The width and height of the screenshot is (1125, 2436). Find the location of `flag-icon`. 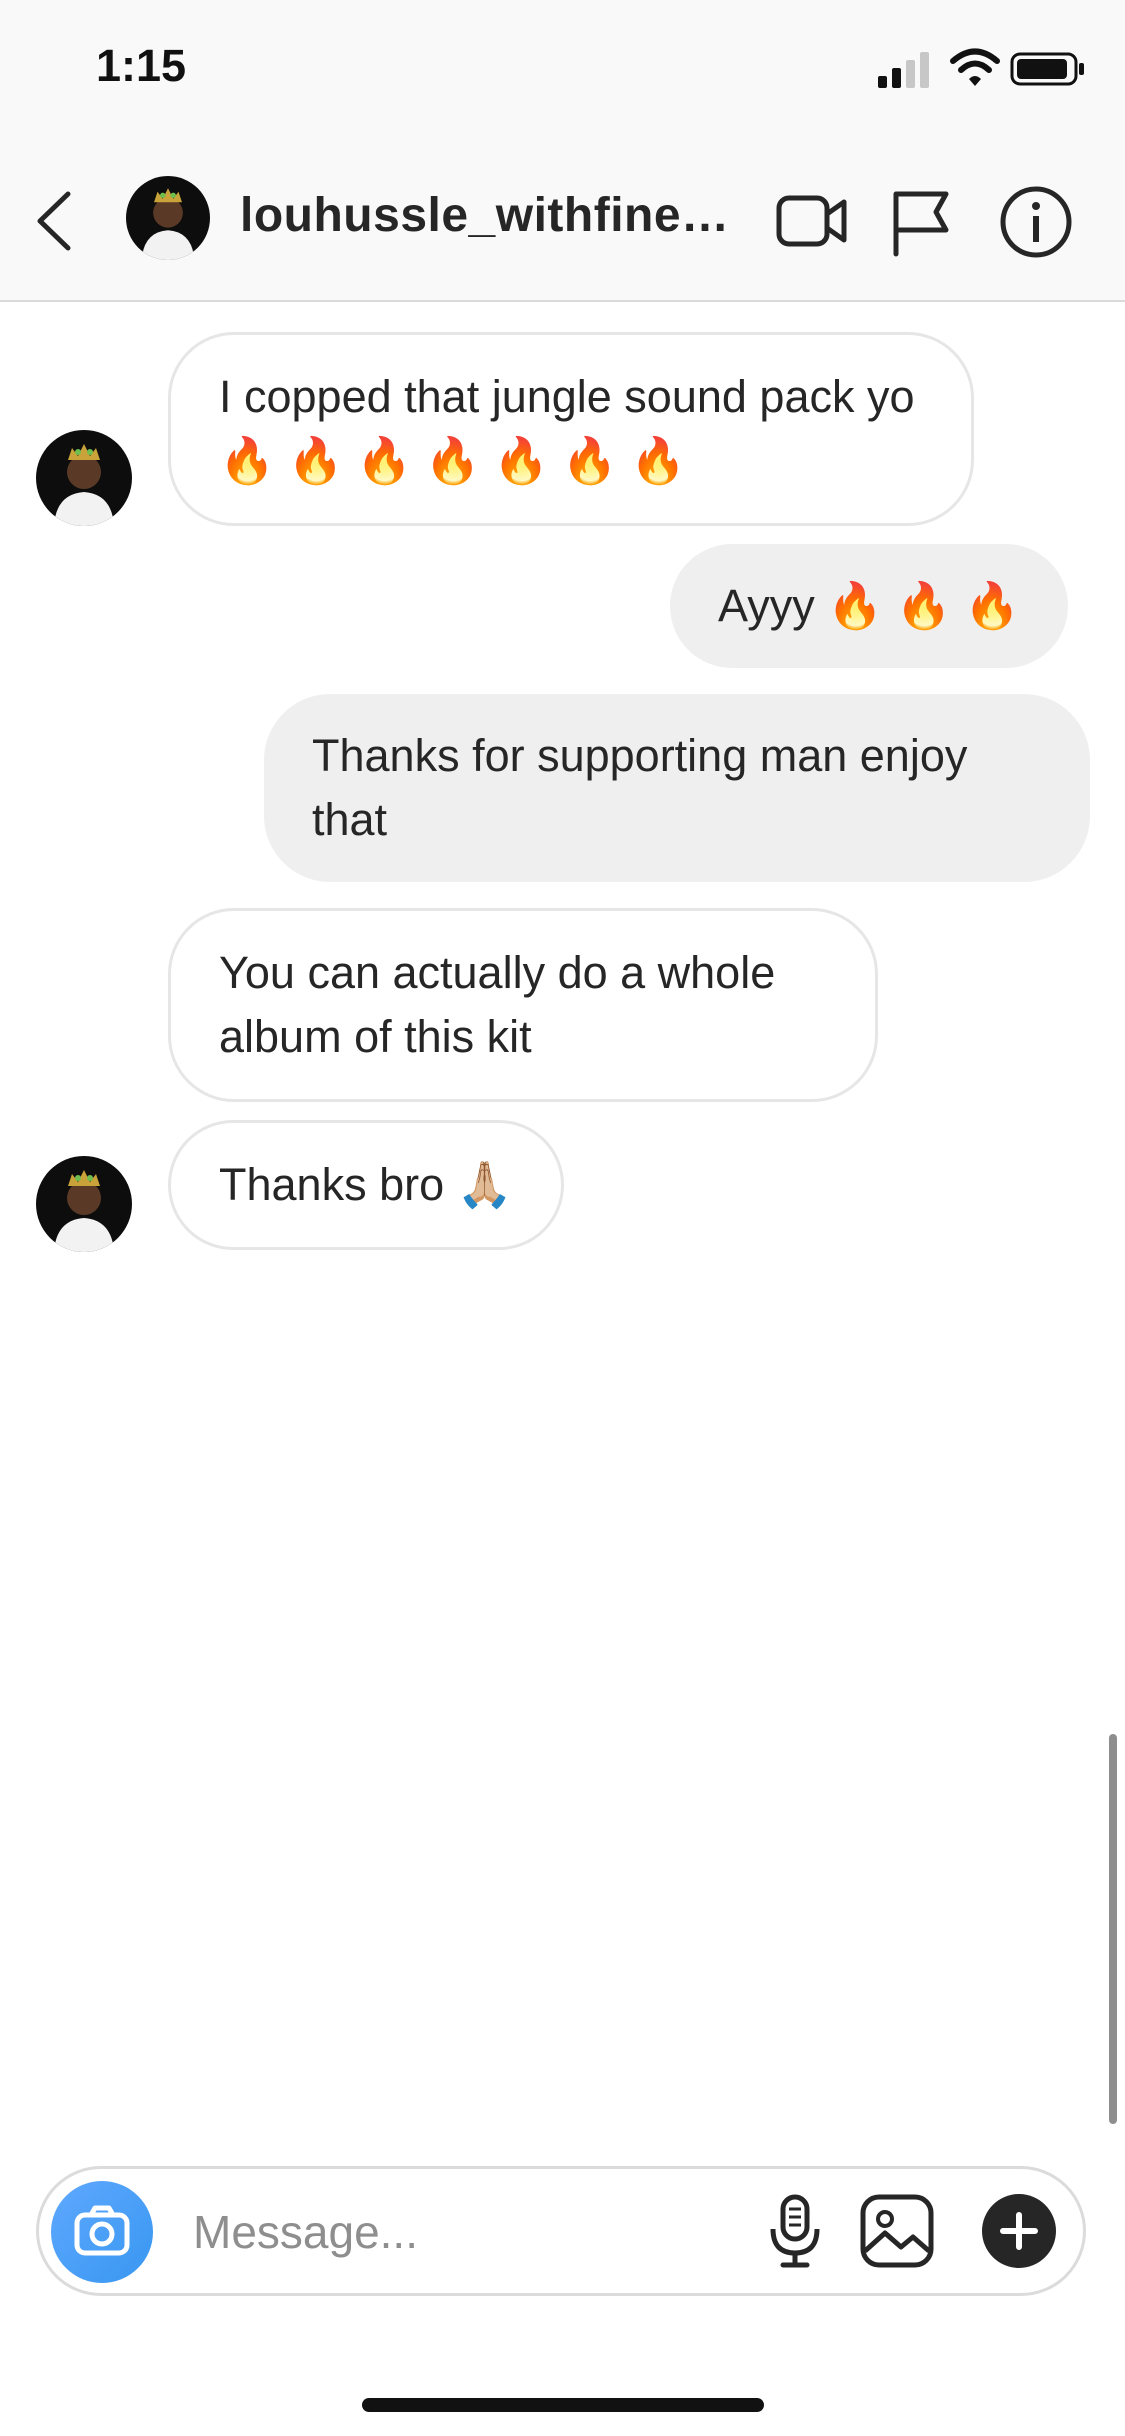

flag-icon is located at coordinates (920, 222).